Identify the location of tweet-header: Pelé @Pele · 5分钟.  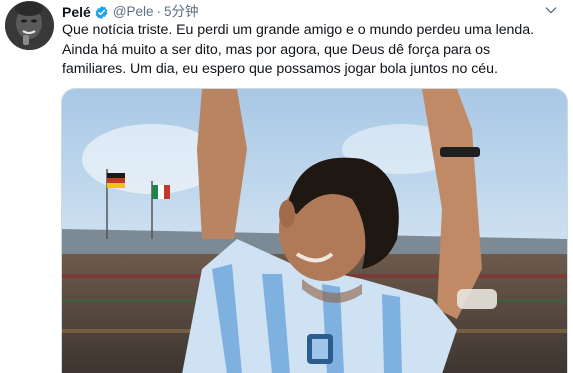
(130, 12).